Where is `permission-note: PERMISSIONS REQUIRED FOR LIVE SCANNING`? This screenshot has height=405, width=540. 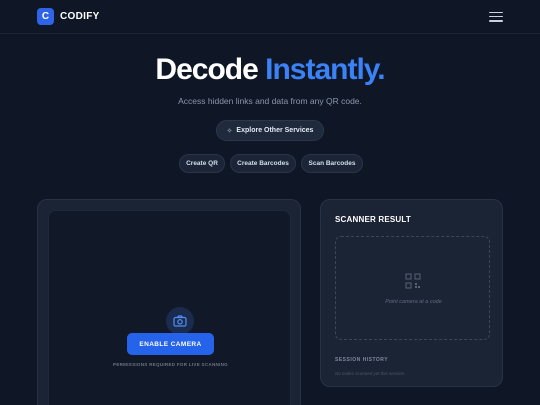
permission-note: PERMISSIONS REQUIRED FOR LIVE SCANNING is located at coordinates (170, 364).